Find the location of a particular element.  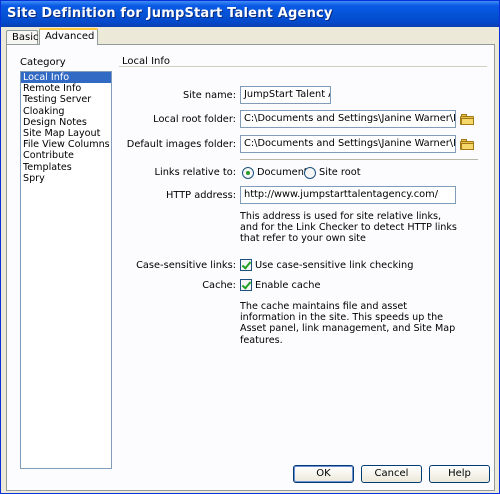

links-document-label: Document is located at coordinates (282, 172).